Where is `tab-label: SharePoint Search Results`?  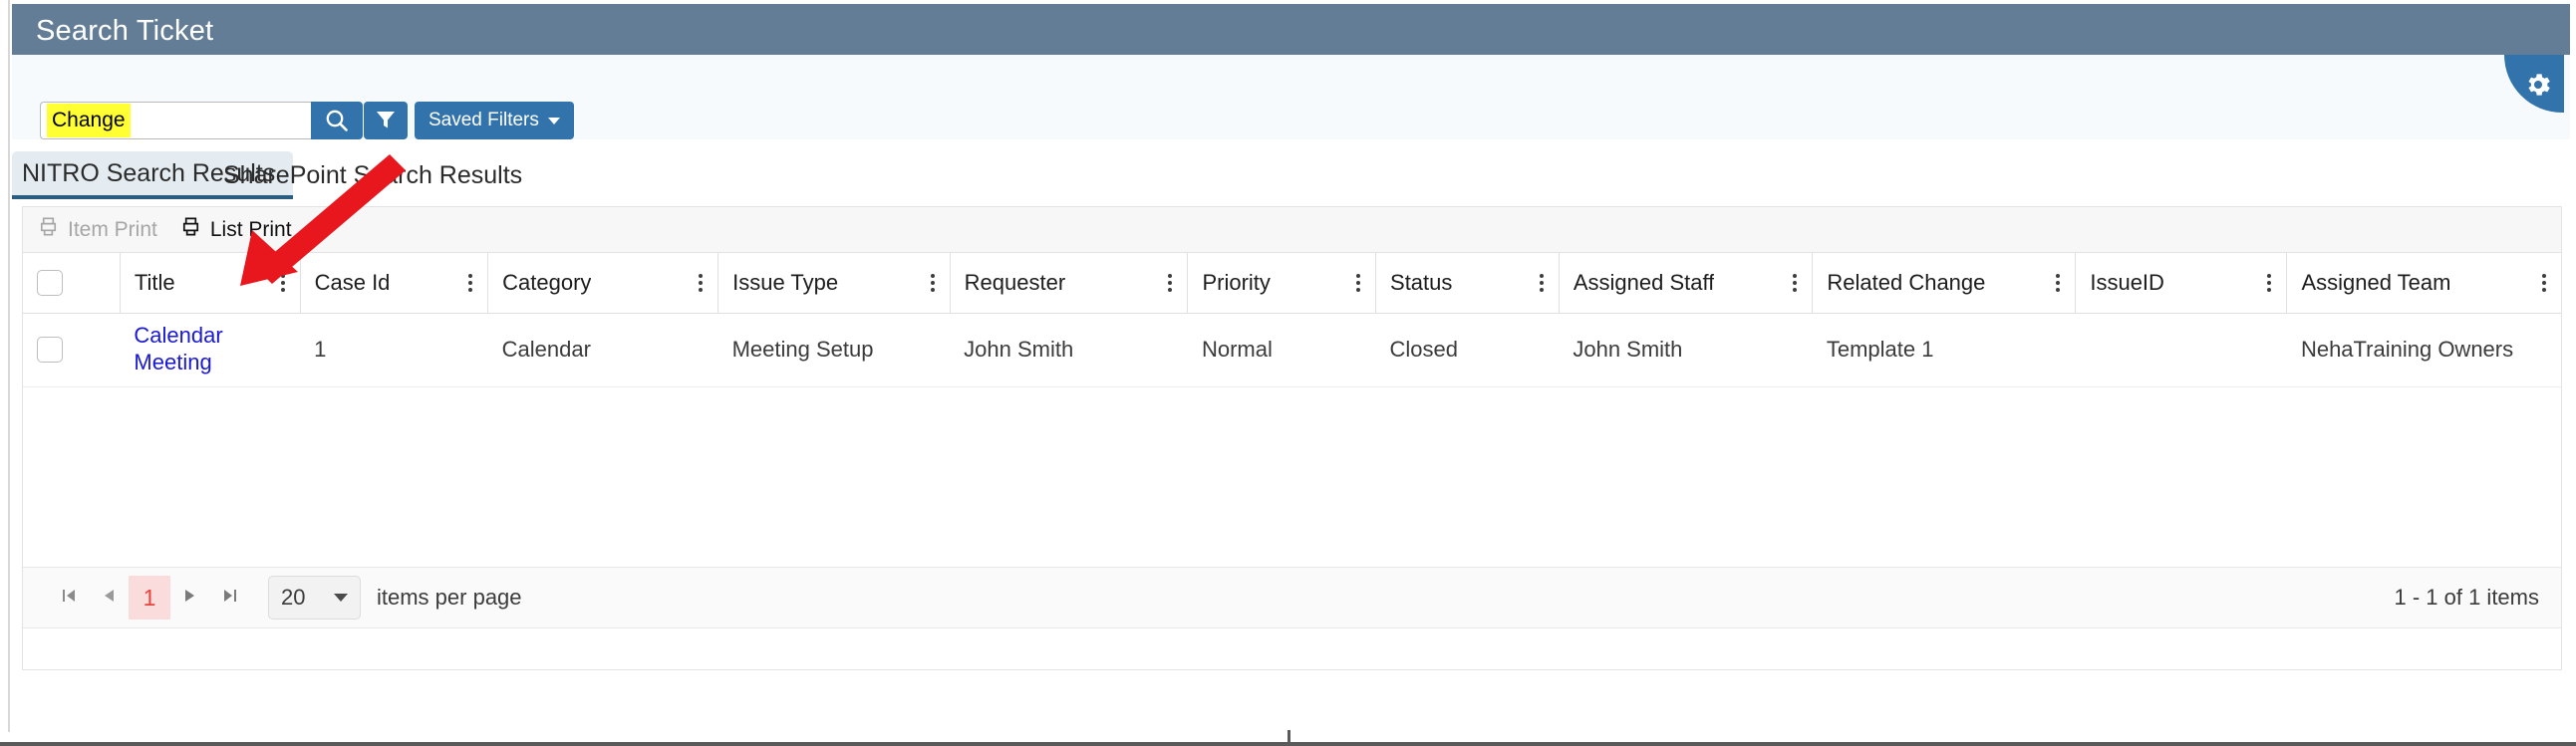
tab-label: SharePoint Search Results is located at coordinates (373, 174).